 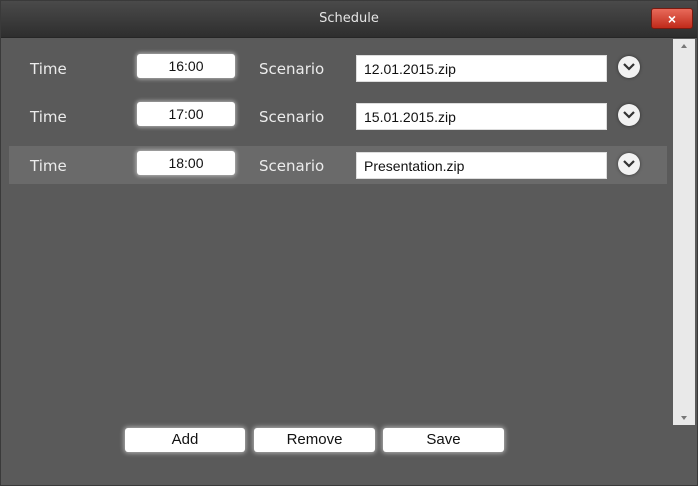 What do you see at coordinates (186, 66) in the screenshot?
I see `time-input: 16:00` at bounding box center [186, 66].